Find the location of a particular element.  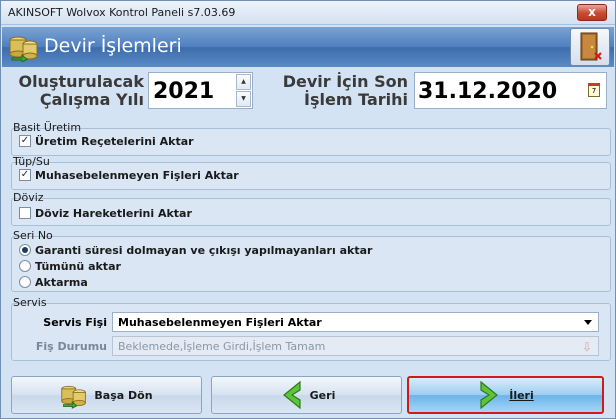

spin-up-icon: ▲ is located at coordinates (243, 82).